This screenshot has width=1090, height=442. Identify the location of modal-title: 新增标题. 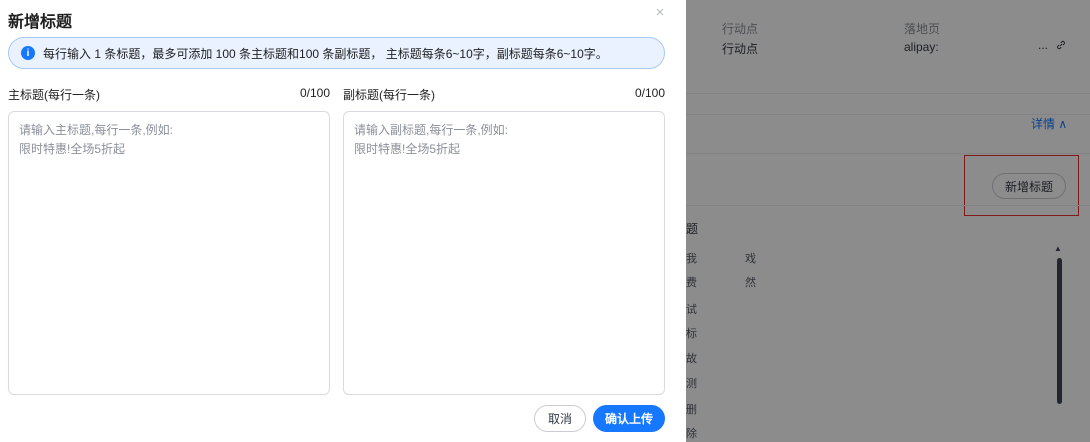
(40, 22).